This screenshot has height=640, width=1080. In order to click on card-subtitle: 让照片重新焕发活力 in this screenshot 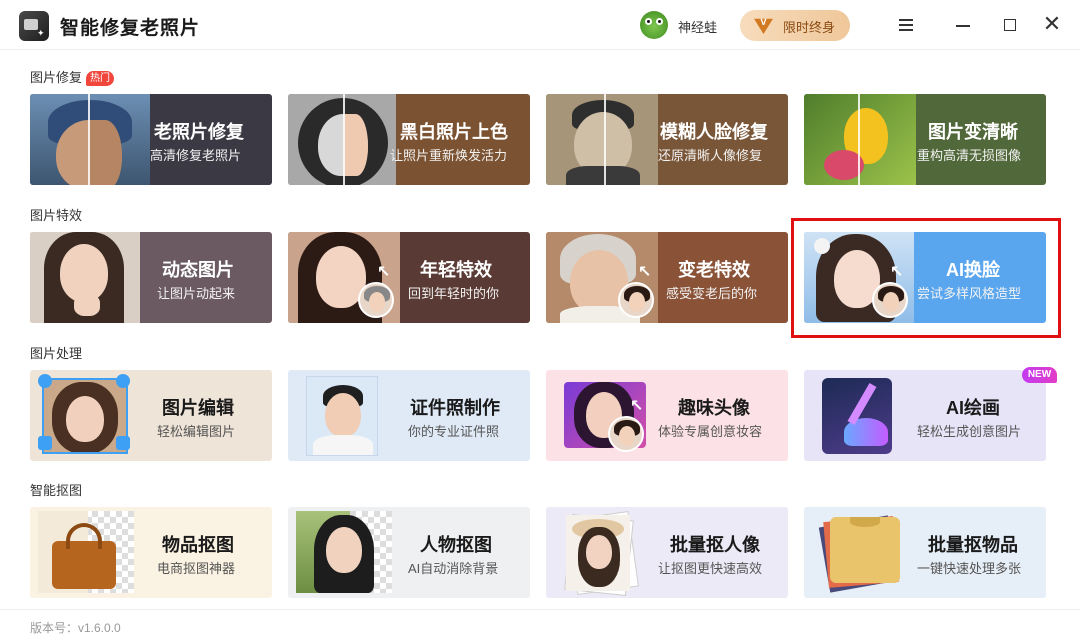, I will do `click(449, 155)`.